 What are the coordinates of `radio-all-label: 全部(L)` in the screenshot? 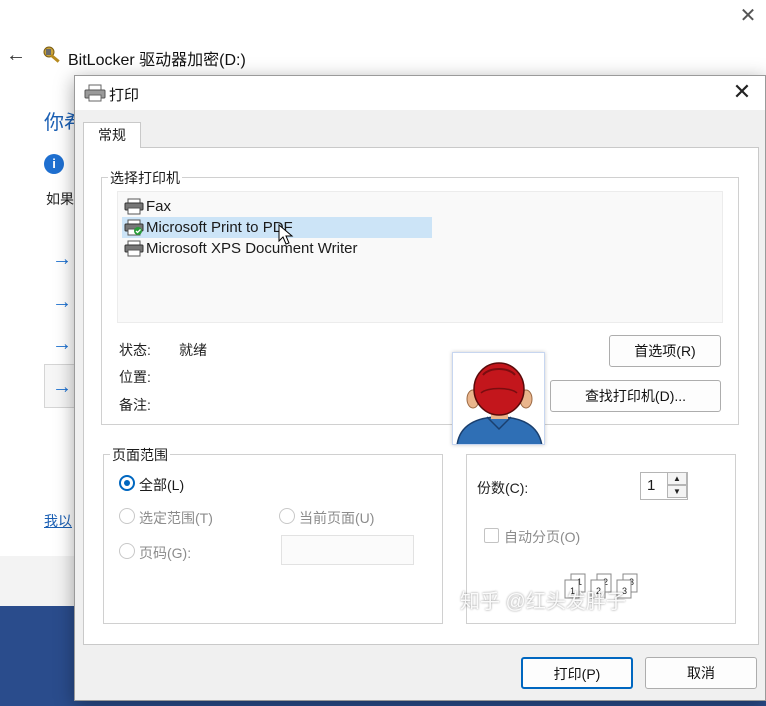 It's located at (161, 485).